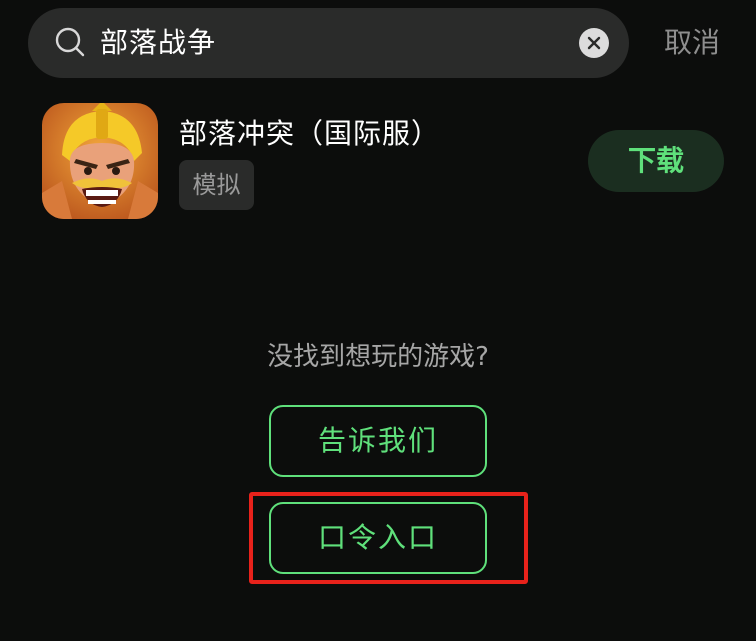 The height and width of the screenshot is (641, 756). What do you see at coordinates (158, 43) in the screenshot?
I see `search-input: 部落战争` at bounding box center [158, 43].